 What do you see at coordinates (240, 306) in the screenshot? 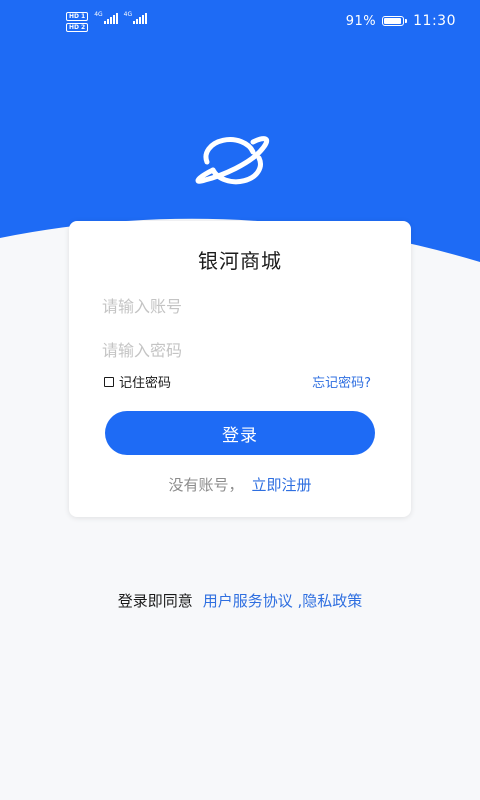
I see `account-input` at bounding box center [240, 306].